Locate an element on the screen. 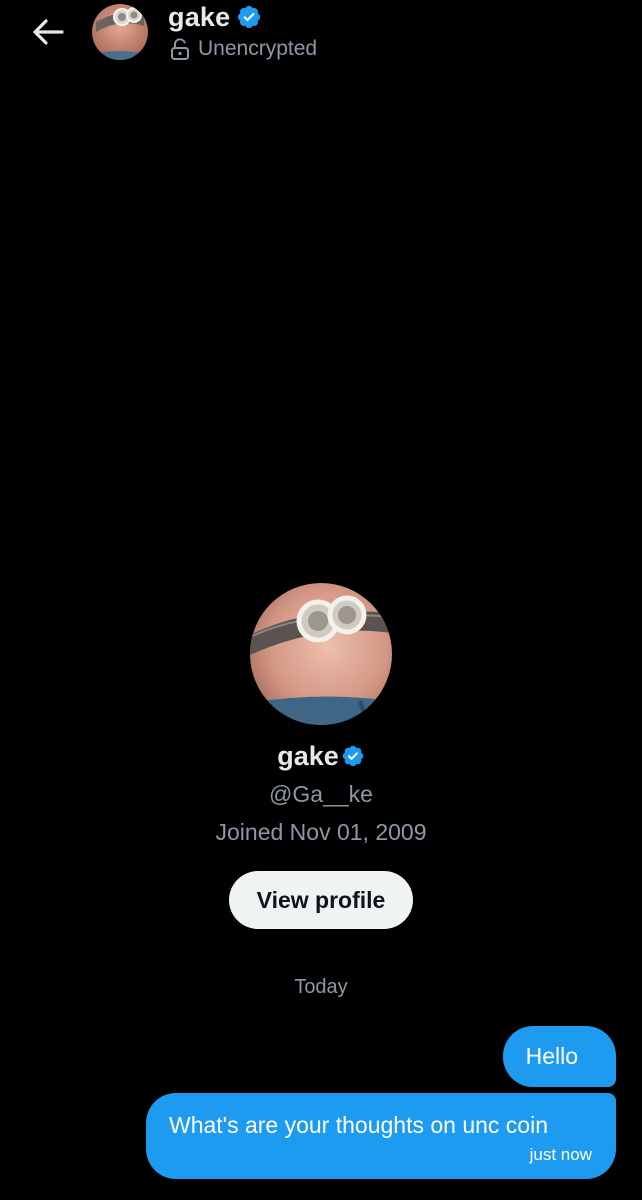 The image size is (642, 1200). profile-name-row: gake is located at coordinates (321, 756).